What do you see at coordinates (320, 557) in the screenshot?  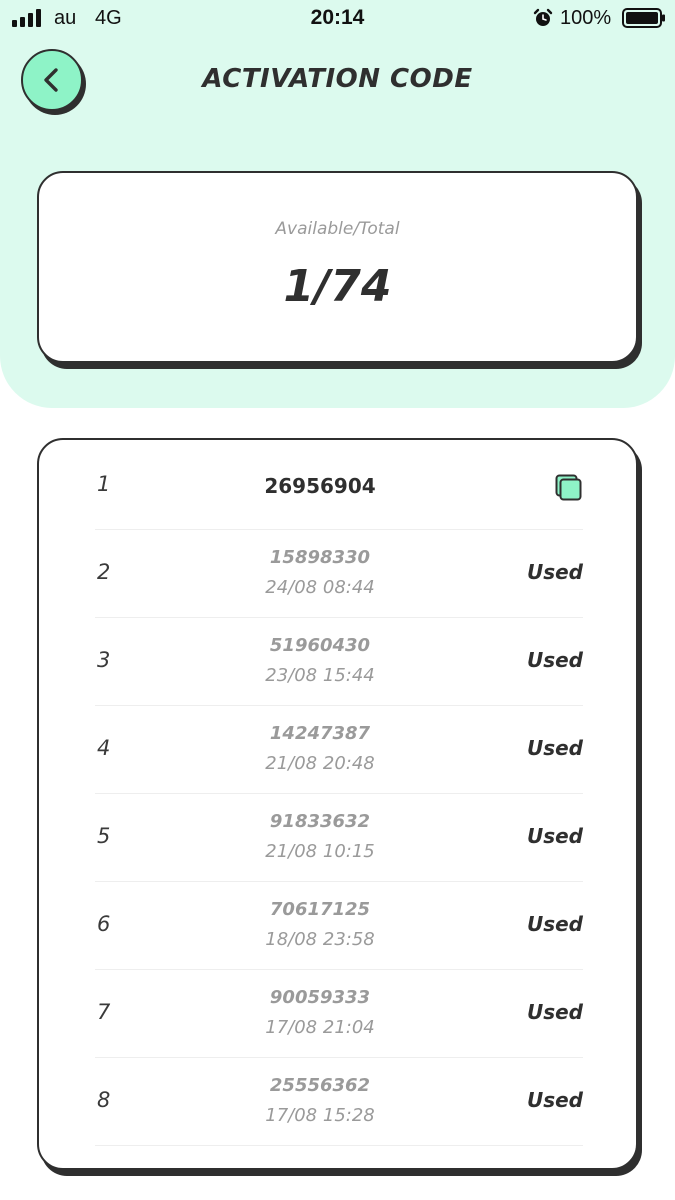 I see `code-value: 15898330` at bounding box center [320, 557].